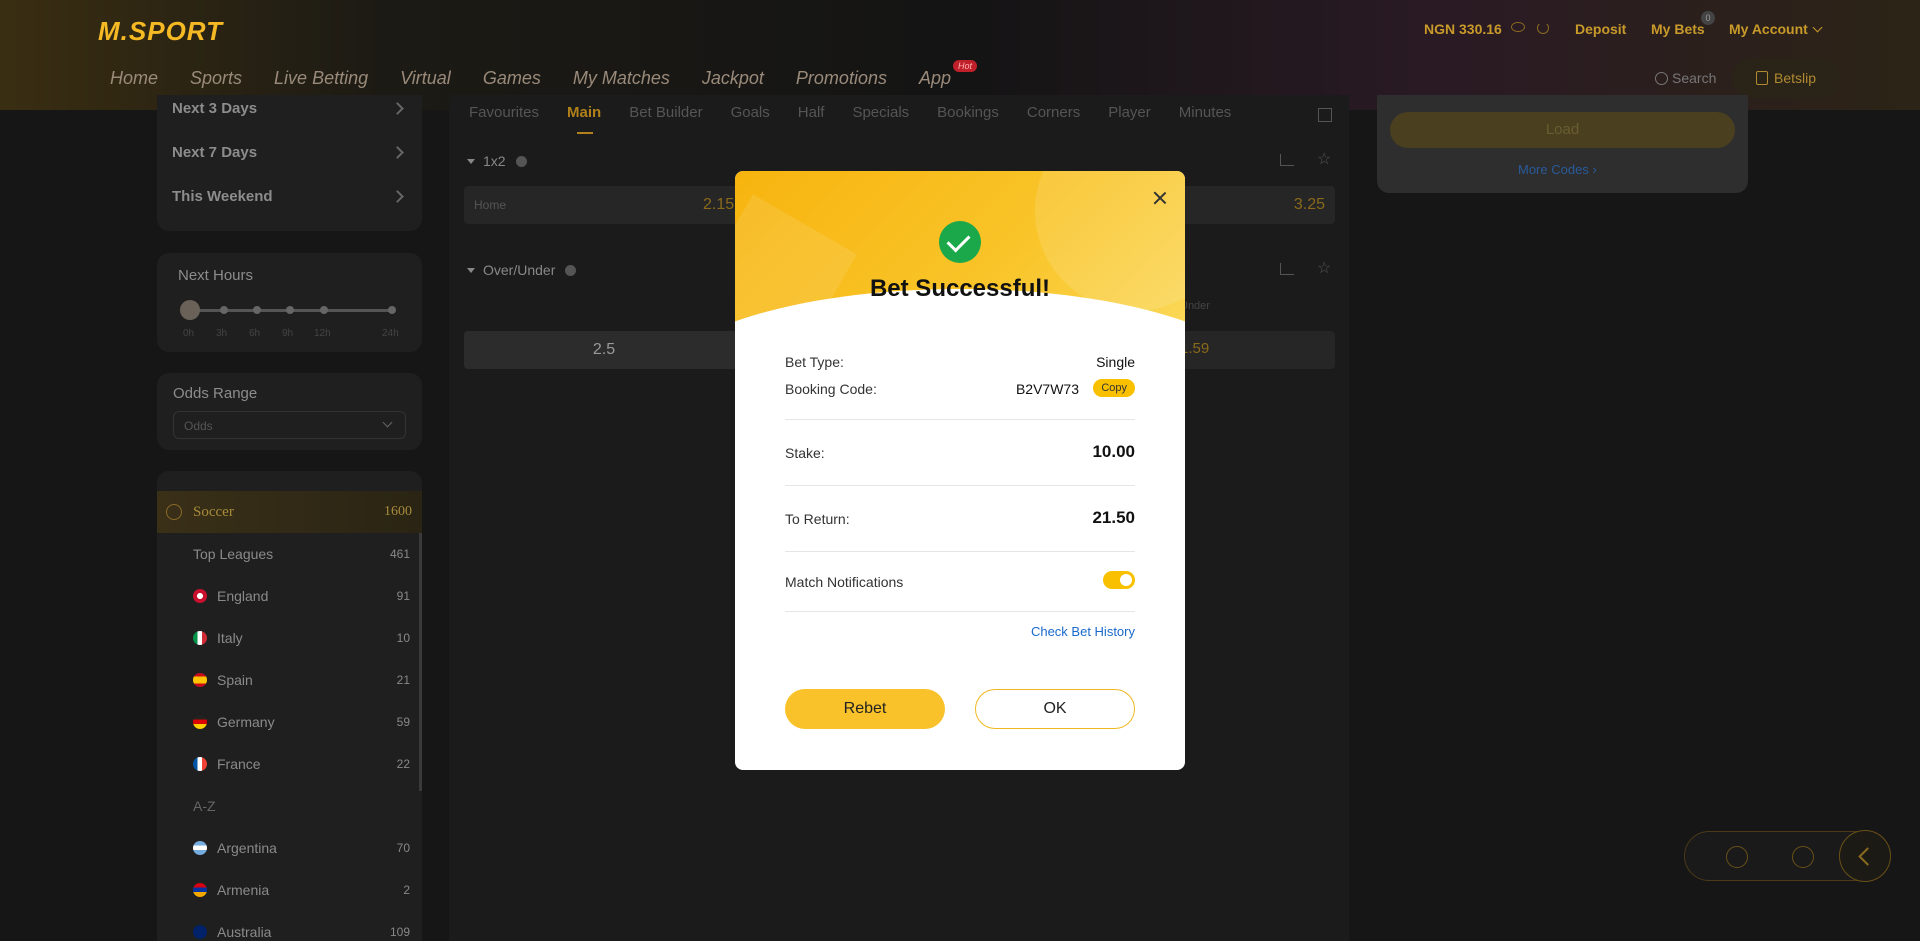 This screenshot has height=941, width=1920. What do you see at coordinates (1557, 169) in the screenshot?
I see `more-codes-link: More Codes ›` at bounding box center [1557, 169].